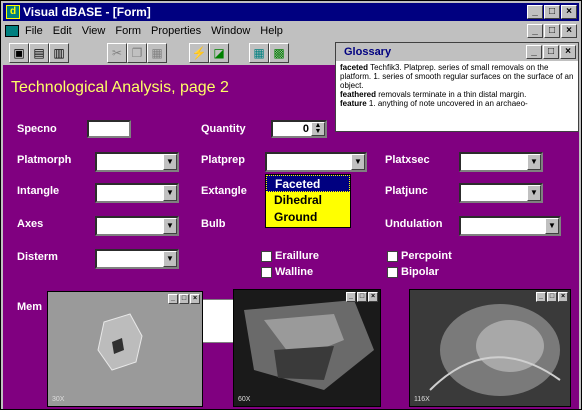 The height and width of the screenshot is (410, 582). I want to click on save-button: ▤, so click(39, 53).